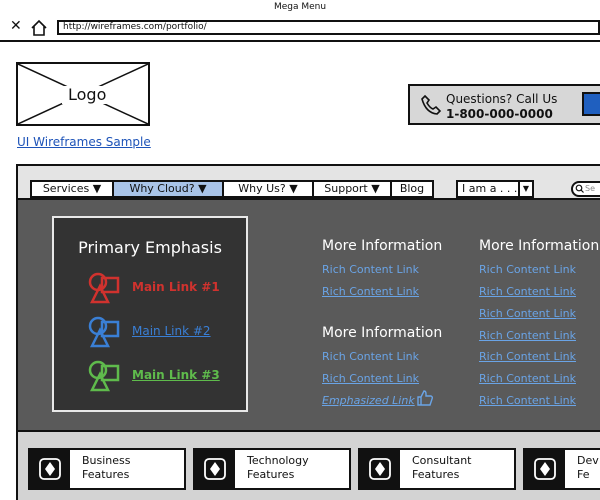 The image size is (600, 500). What do you see at coordinates (412, 189) in the screenshot?
I see `nav-item-blog: Blog` at bounding box center [412, 189].